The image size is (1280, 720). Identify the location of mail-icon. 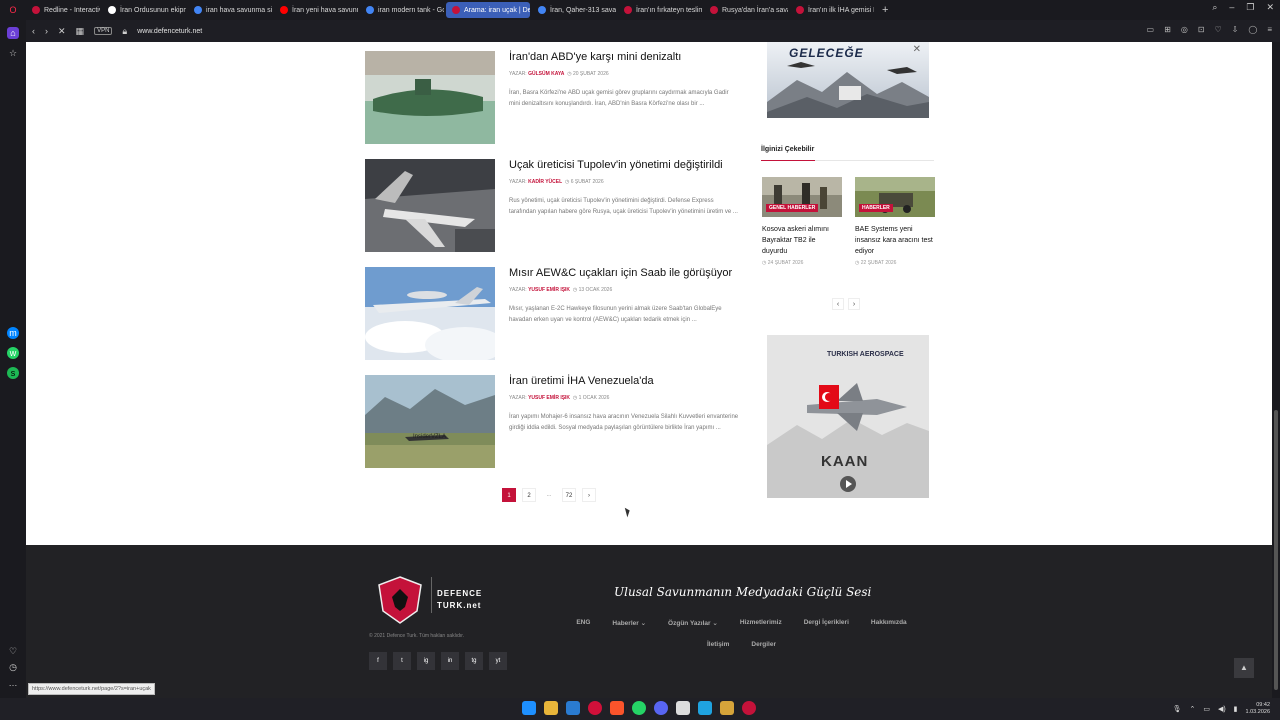
(573, 708).